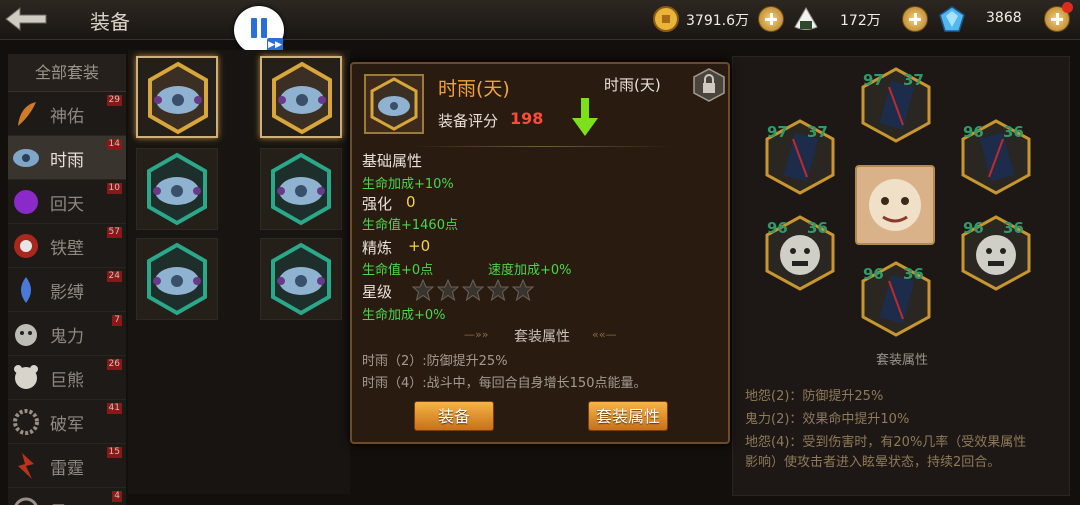 The image size is (1080, 505). Describe the element at coordinates (254, 28) in the screenshot. I see `pause-icon` at that location.